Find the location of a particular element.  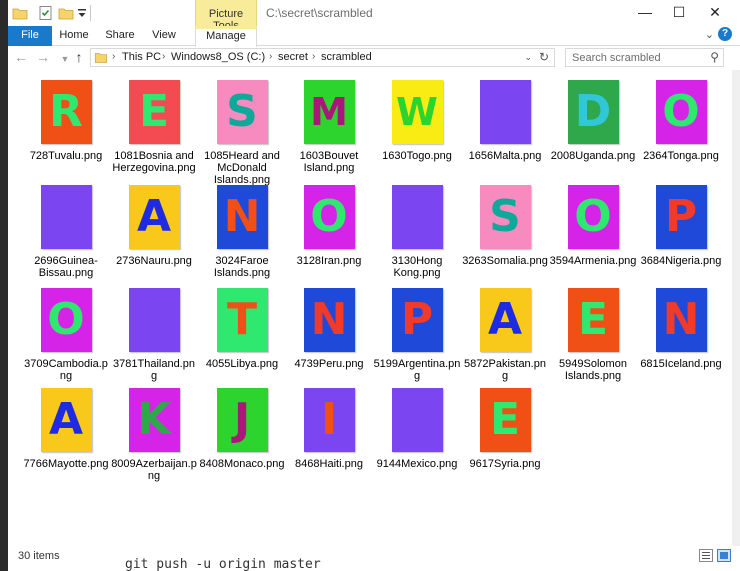

refresh-icon: ↻ is located at coordinates (544, 57).